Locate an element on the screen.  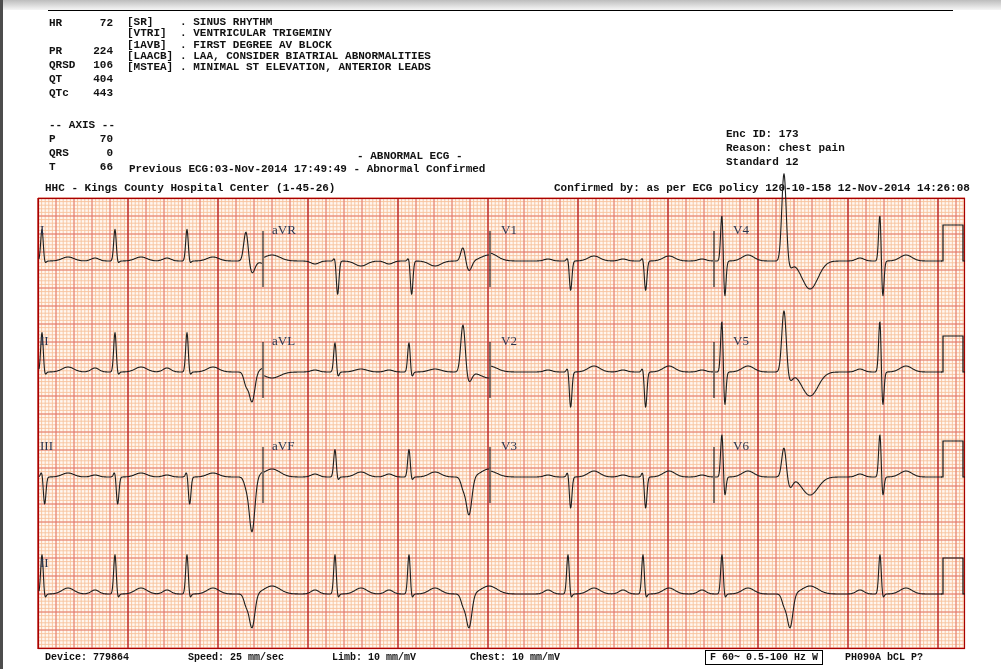
statement-code: [LAACB] is located at coordinates (151, 56).